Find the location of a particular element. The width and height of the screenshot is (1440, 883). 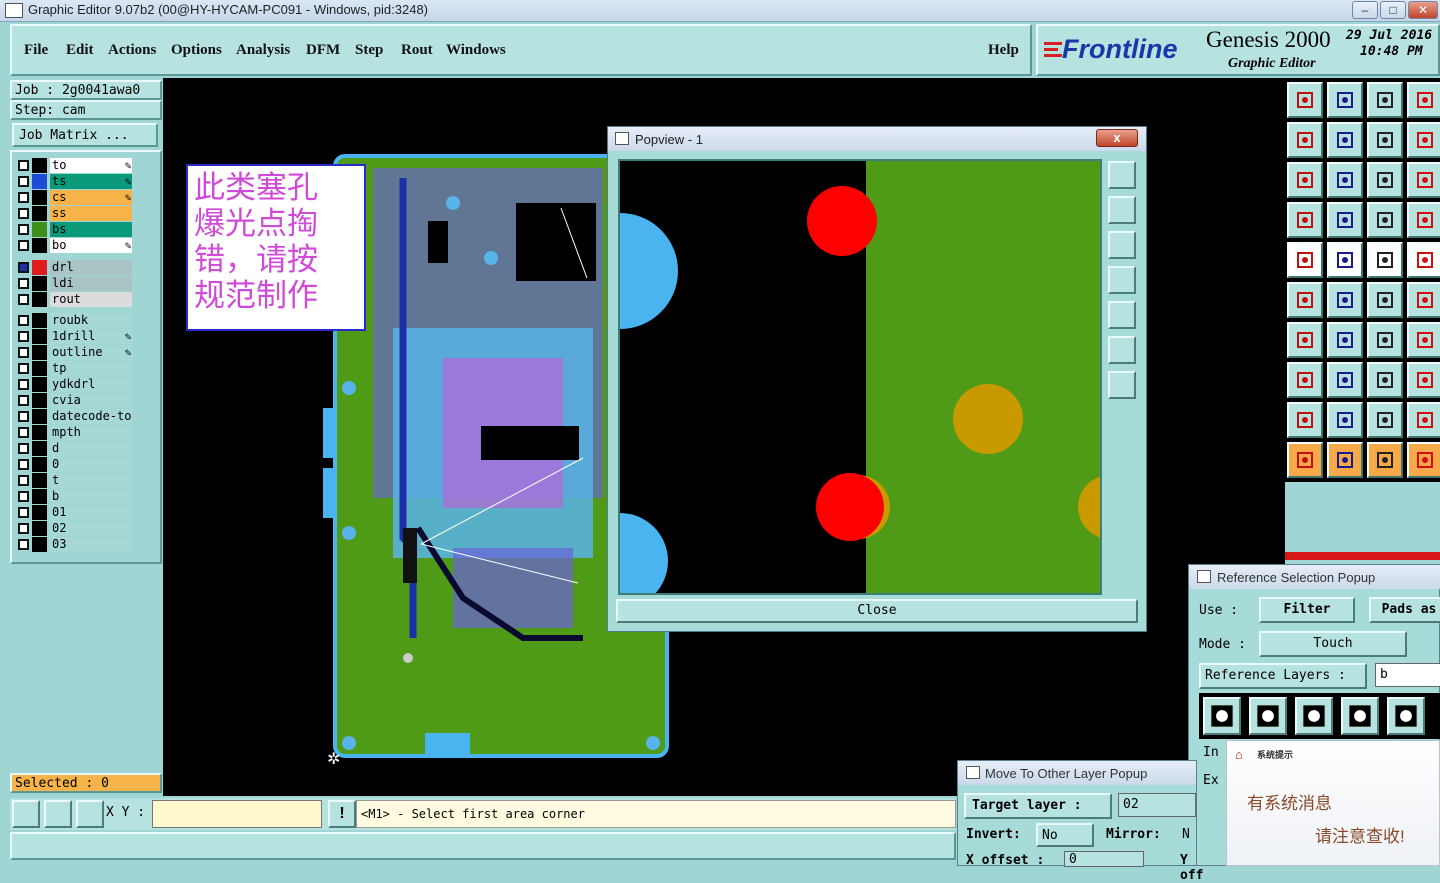

tool-grid-red2-icon is located at coordinates (1423, 220).